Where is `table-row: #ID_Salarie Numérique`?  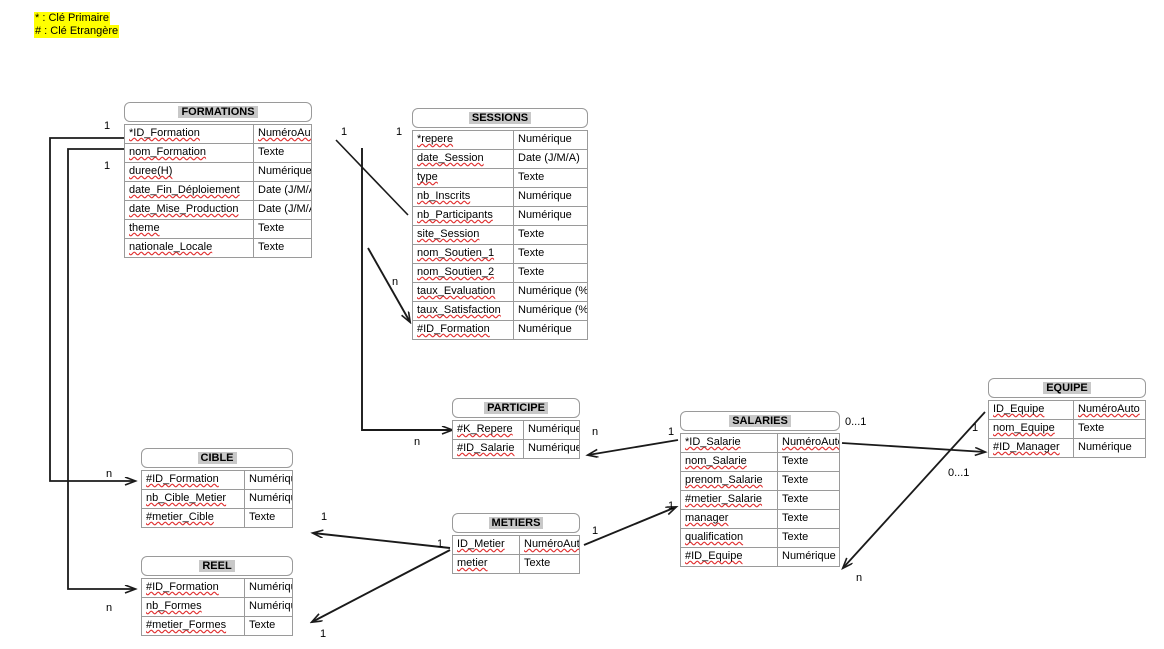
table-row: #ID_Salarie Numérique is located at coordinates (516, 449).